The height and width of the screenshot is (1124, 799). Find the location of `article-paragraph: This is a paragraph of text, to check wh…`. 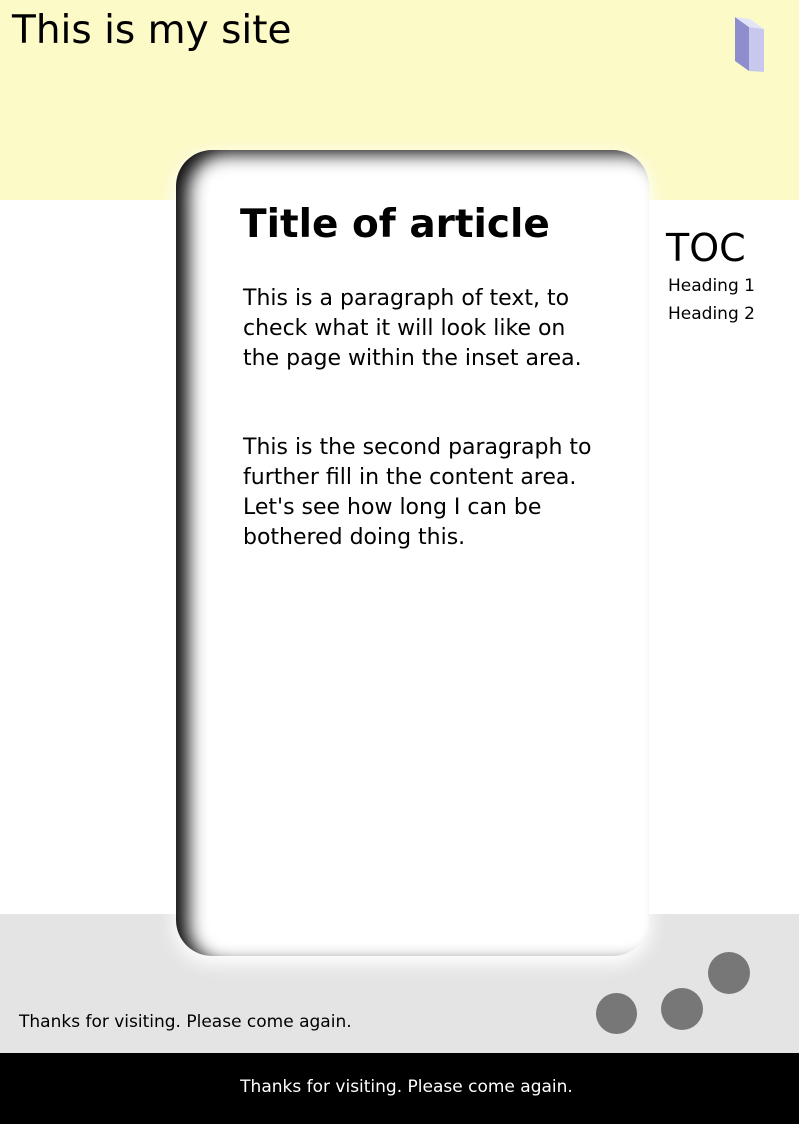

article-paragraph: This is a paragraph of text, to check wh… is located at coordinates (412, 328).